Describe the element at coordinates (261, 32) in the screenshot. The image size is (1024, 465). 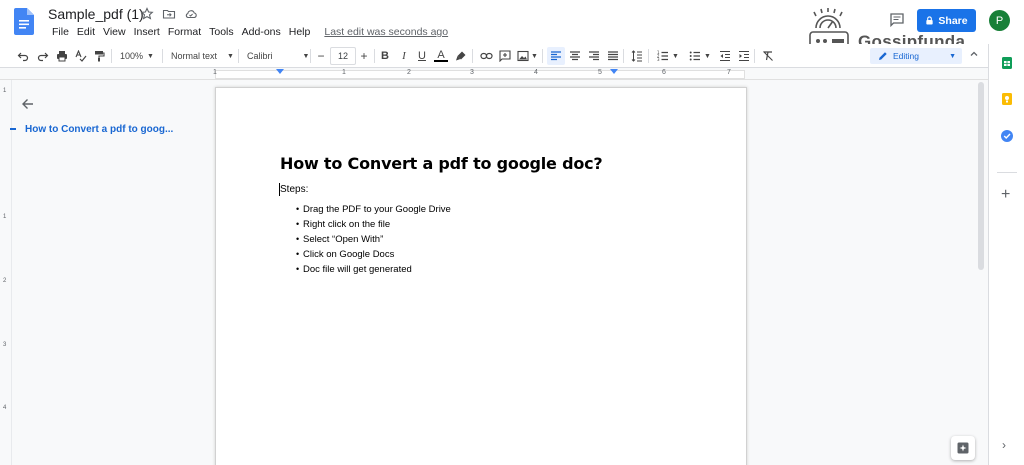
I see `menu-addons: Add-ons` at that location.